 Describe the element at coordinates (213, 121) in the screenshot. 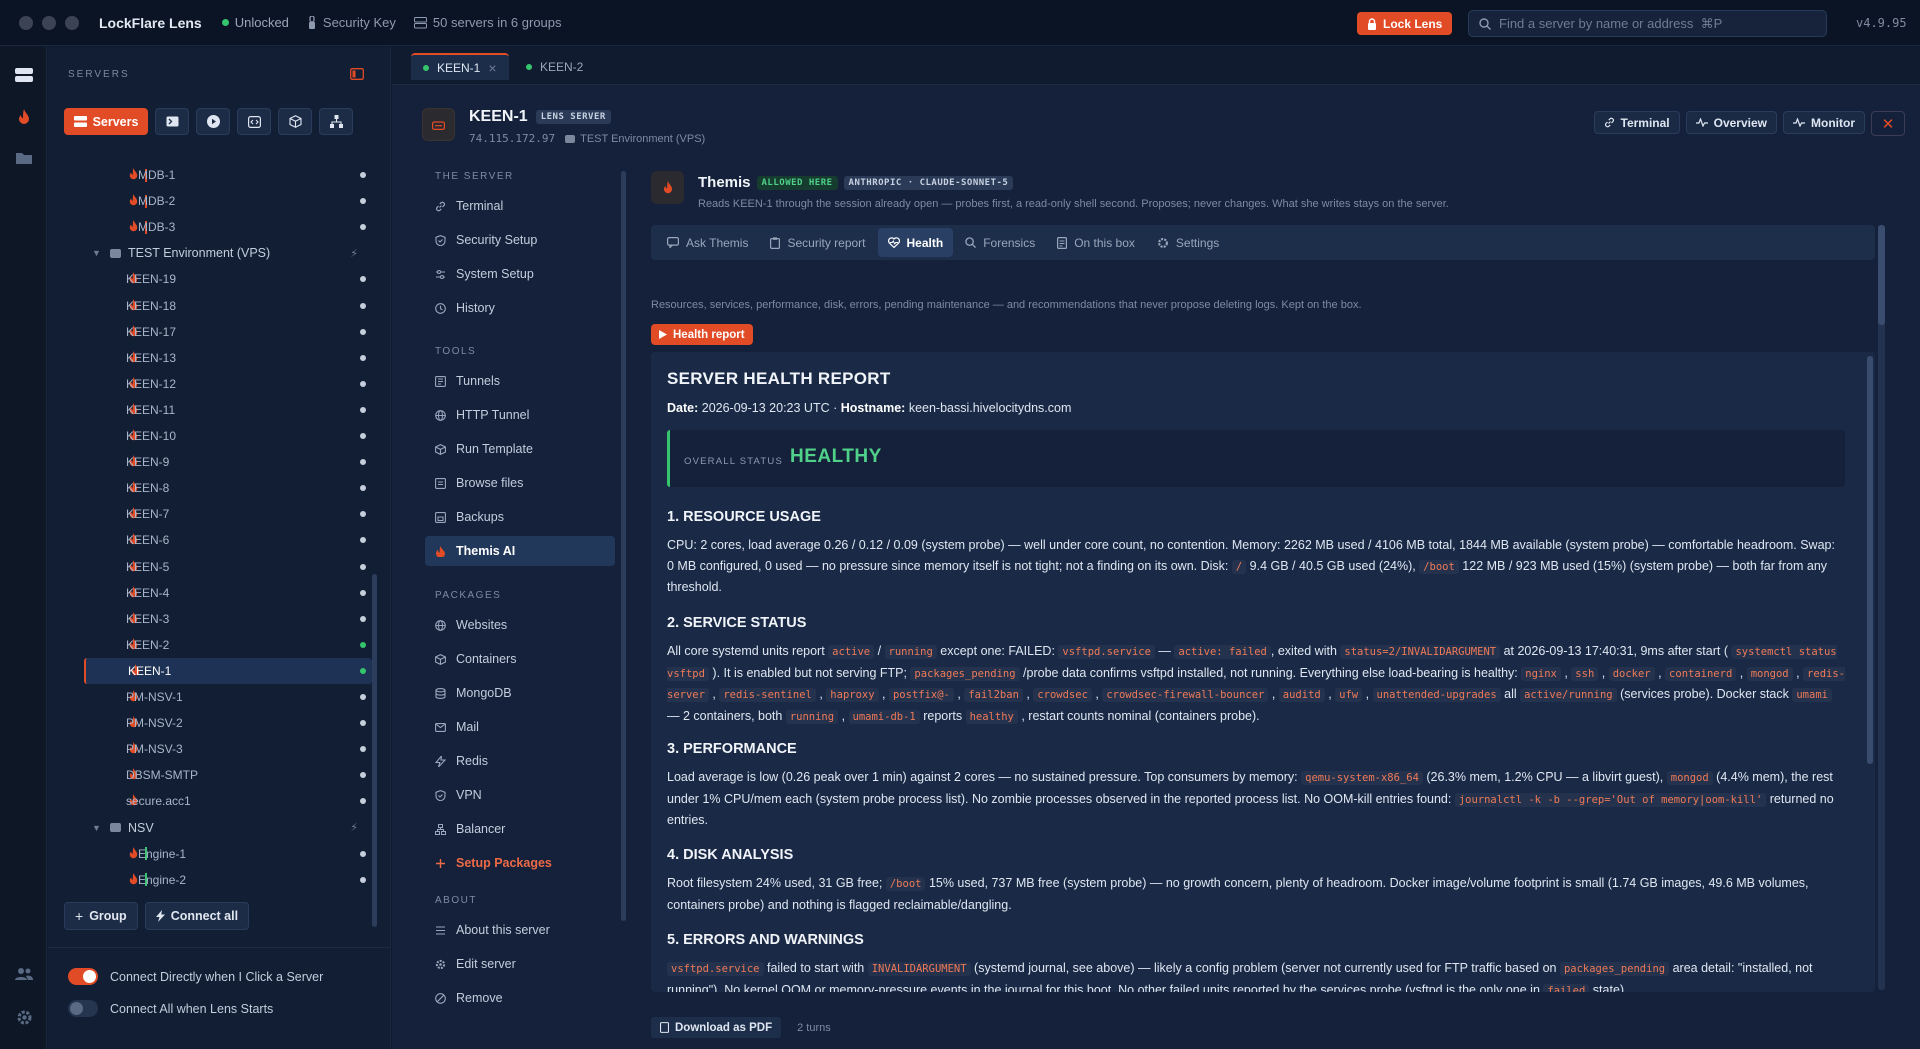

I see `mode-run-button` at that location.